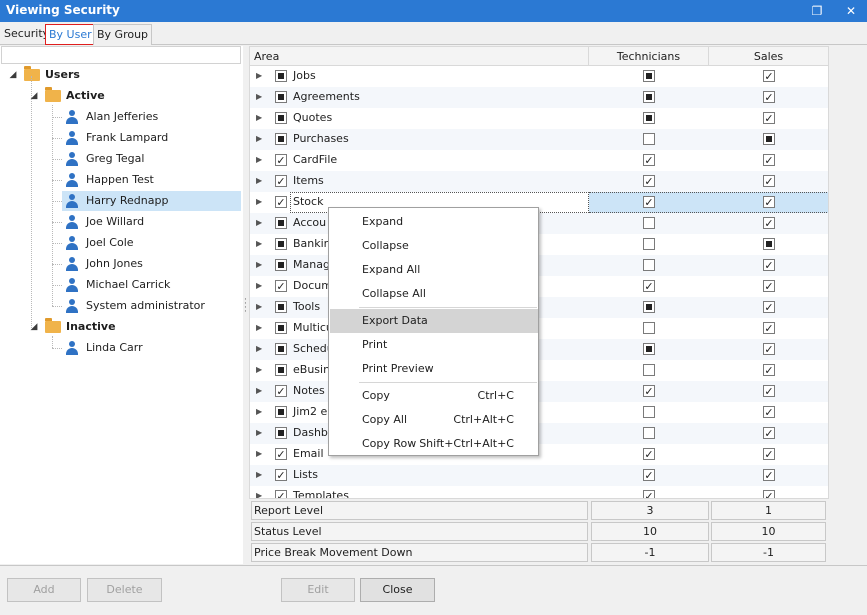  Describe the element at coordinates (121, 327) in the screenshot. I see `tree-node-inactive: ◢ Inactive` at that location.